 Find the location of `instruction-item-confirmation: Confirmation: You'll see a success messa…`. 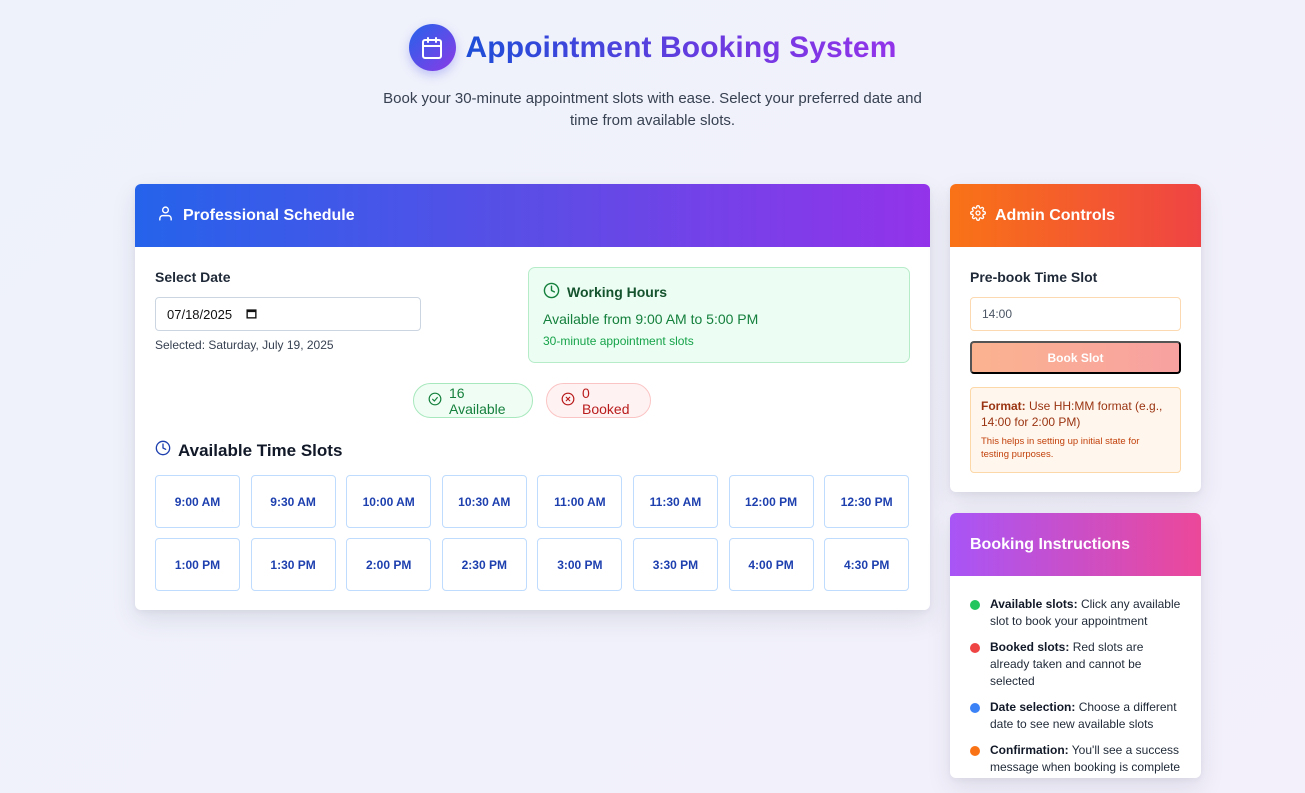

instruction-item-confirmation: Confirmation: You'll see a success messa… is located at coordinates (1077, 759).